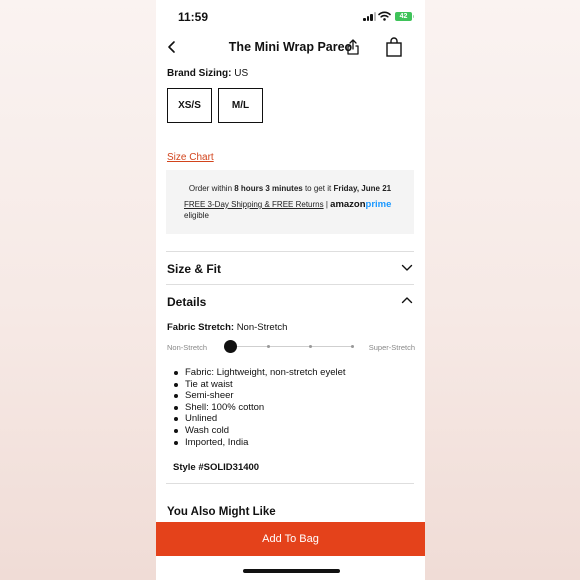 The height and width of the screenshot is (580, 580). I want to click on list-item: Fabric: Lightweight, non-stretch eyelet, so click(260, 373).